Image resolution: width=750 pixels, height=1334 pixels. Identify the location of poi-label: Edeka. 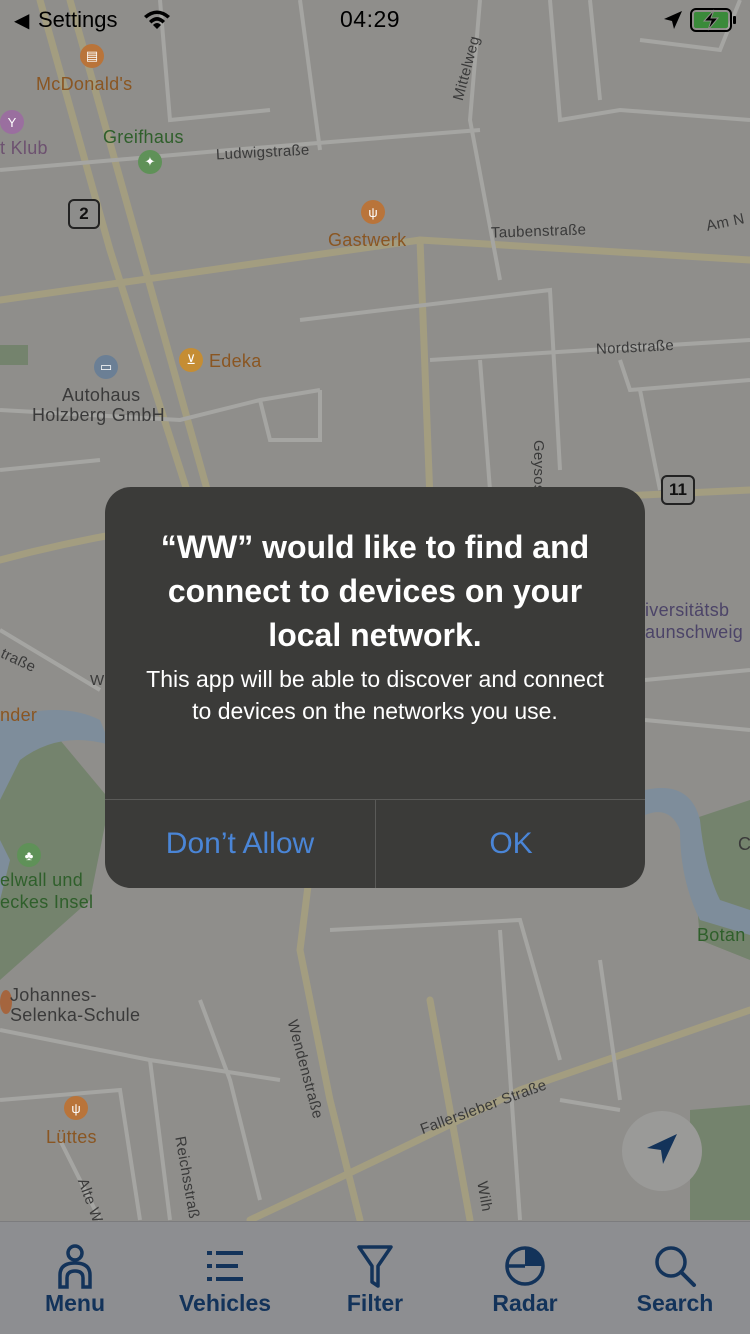
(235, 361).